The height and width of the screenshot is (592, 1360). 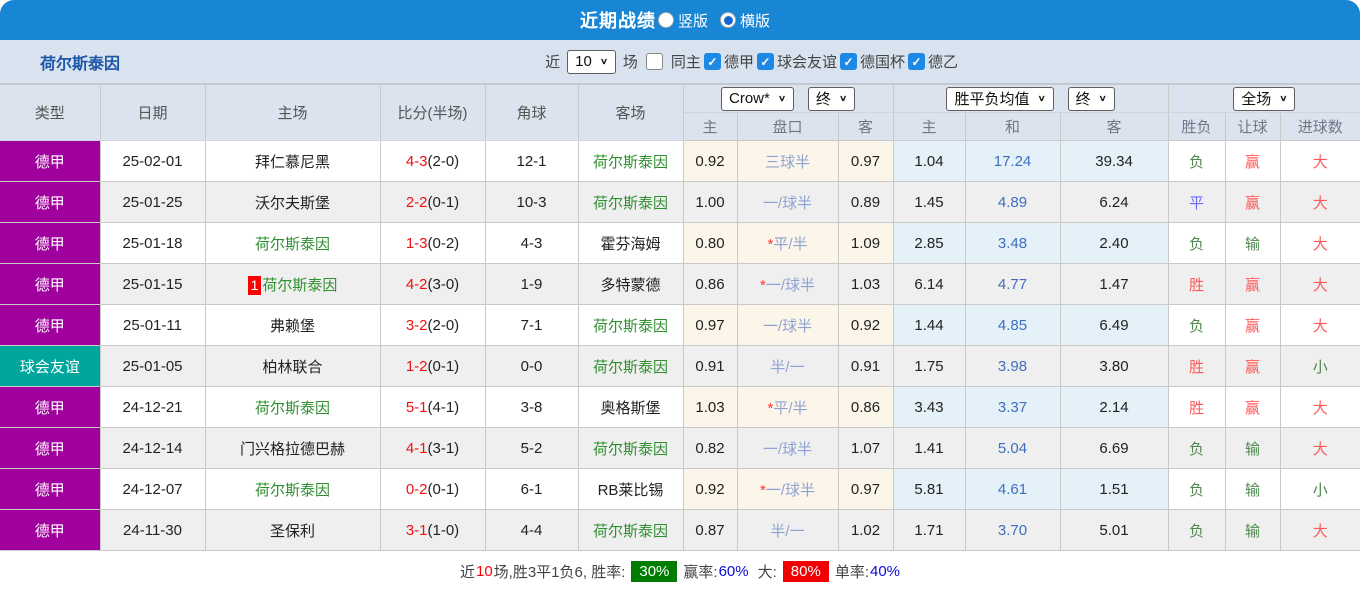 What do you see at coordinates (416, 530) in the screenshot?
I see `full-time-score: 3-1` at bounding box center [416, 530].